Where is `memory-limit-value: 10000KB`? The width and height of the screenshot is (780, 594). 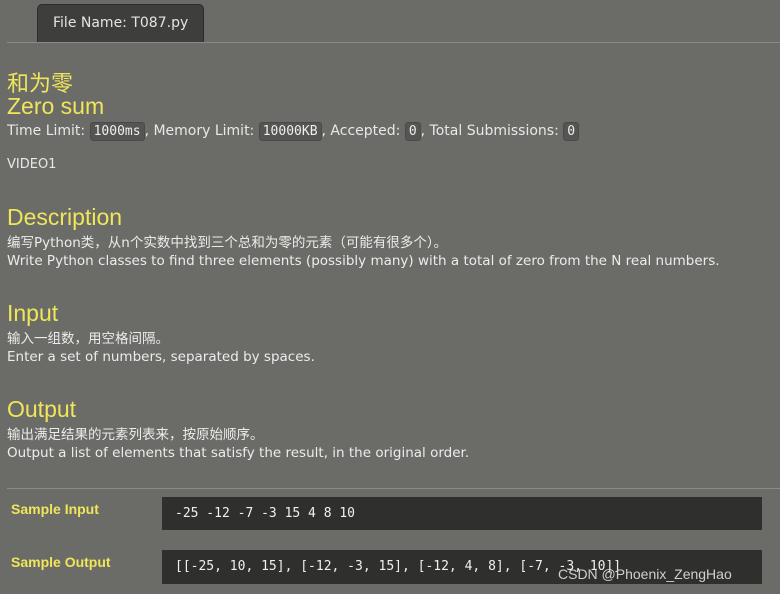
memory-limit-value: 10000KB is located at coordinates (290, 131).